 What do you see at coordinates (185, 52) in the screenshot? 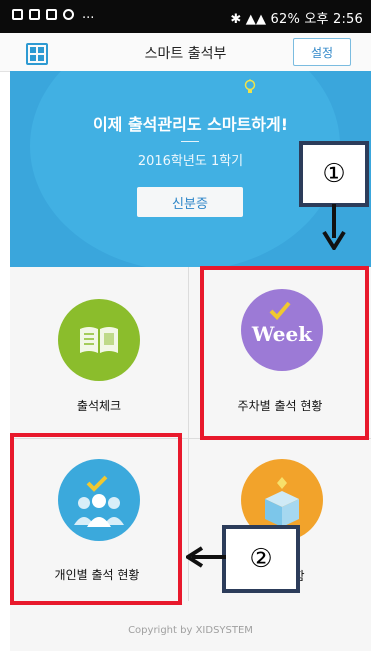
I see `app-bar: 스마트 출석부 설정` at bounding box center [185, 52].